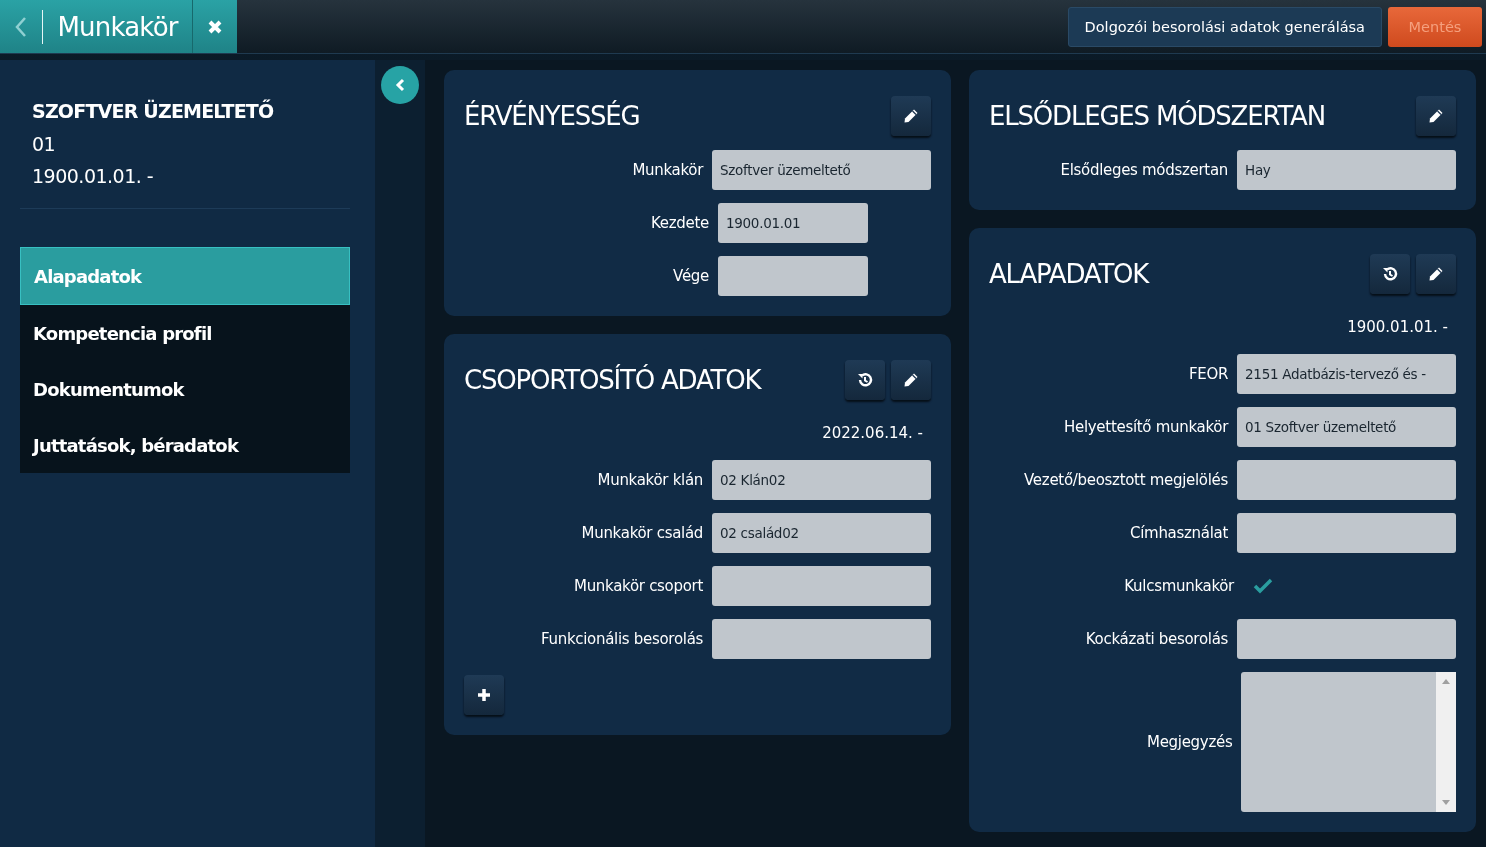 The width and height of the screenshot is (1486, 847). What do you see at coordinates (1446, 803) in the screenshot?
I see `scroll-down-icon` at bounding box center [1446, 803].